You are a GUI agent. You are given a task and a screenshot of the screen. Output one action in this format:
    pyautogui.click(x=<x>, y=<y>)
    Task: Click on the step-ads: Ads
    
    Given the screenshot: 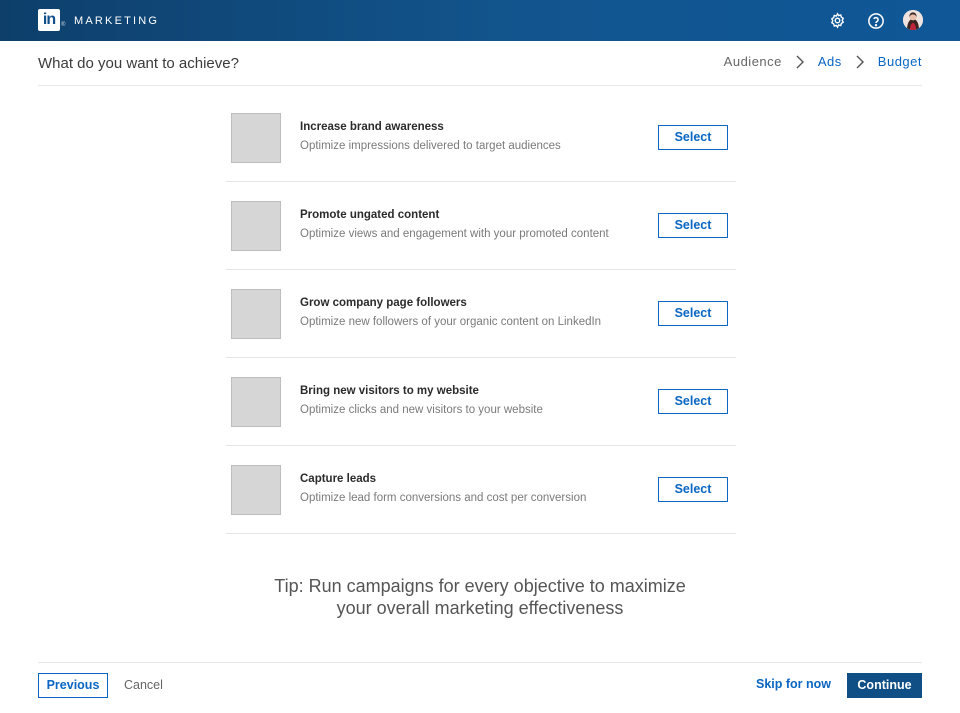 What is the action you would take?
    pyautogui.click(x=830, y=61)
    